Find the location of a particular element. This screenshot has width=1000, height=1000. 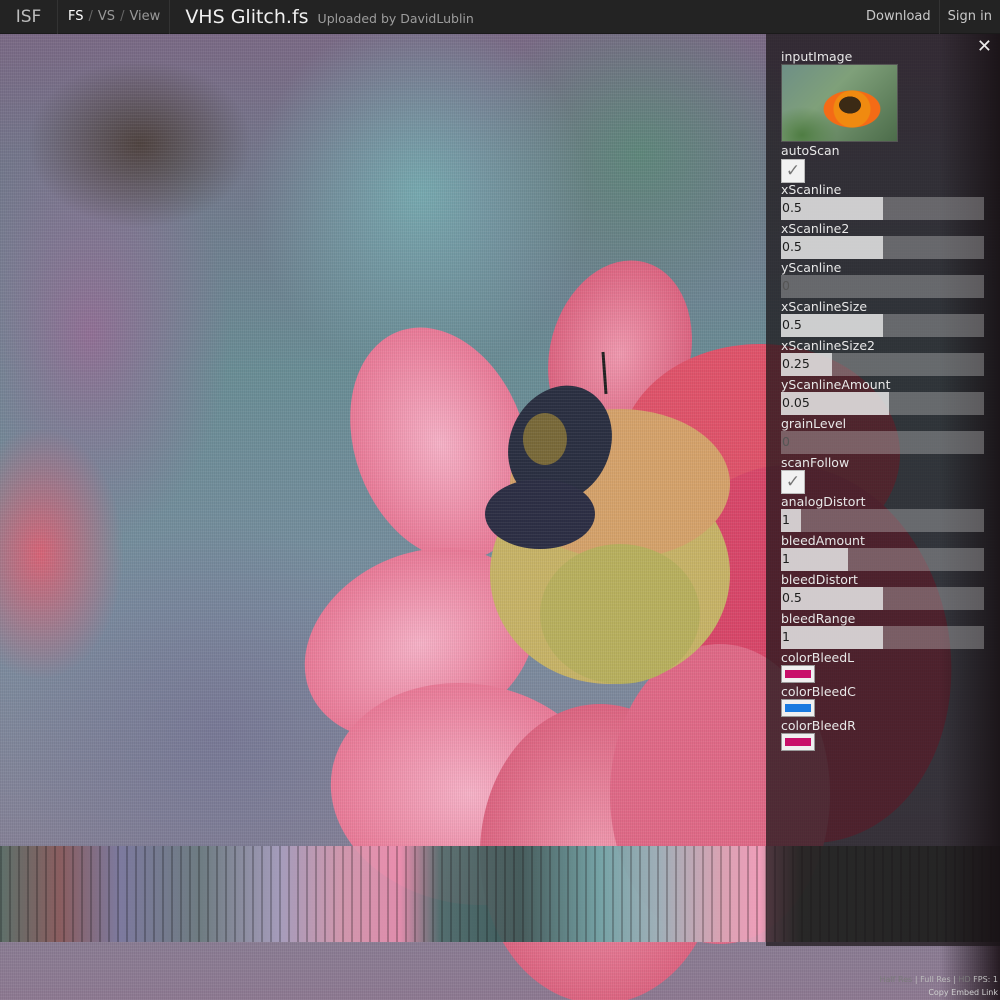

mode-fs: FS is located at coordinates (76, 16).